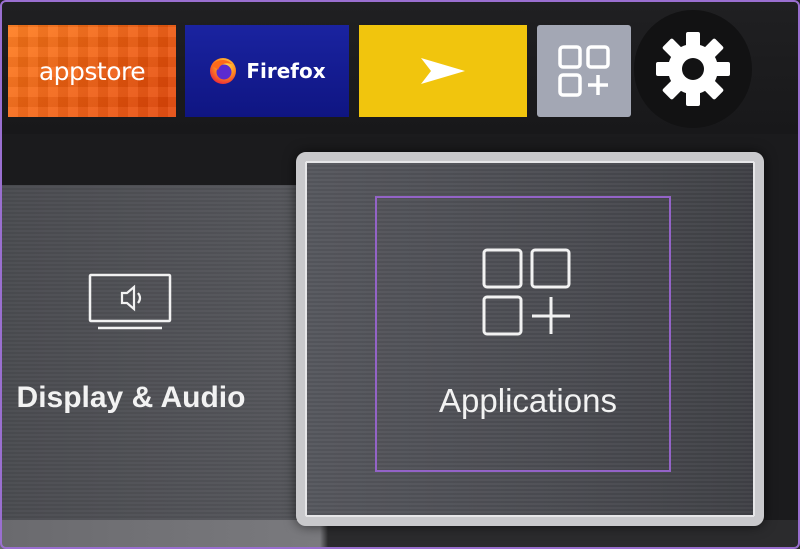 The height and width of the screenshot is (549, 800). I want to click on applications-label: Applications, so click(528, 400).